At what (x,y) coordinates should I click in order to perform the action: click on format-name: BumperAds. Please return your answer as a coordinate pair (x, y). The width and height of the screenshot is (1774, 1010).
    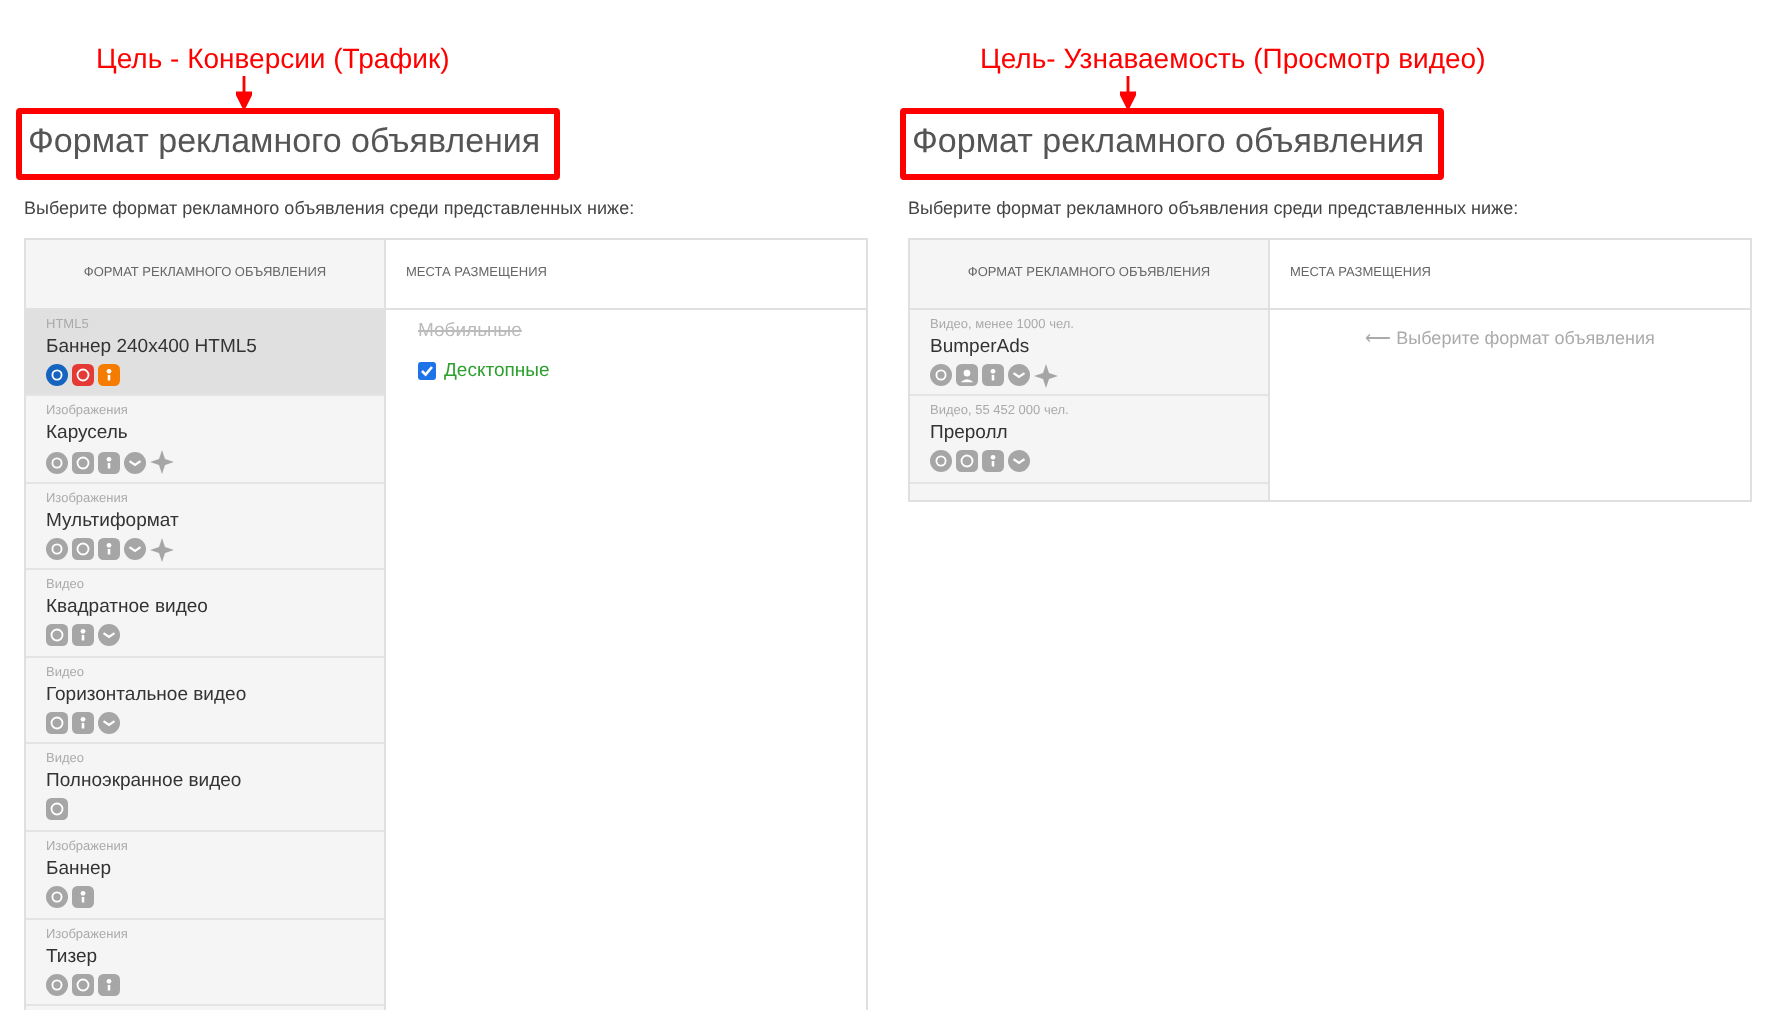
    Looking at the image, I should click on (981, 346).